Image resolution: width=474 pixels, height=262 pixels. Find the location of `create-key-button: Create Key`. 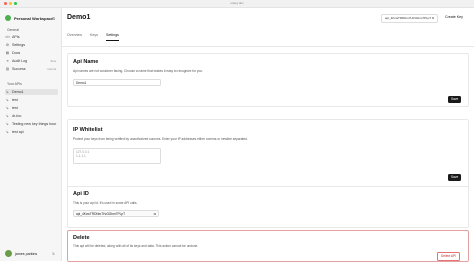

create-key-button: Create Key is located at coordinates (454, 17).